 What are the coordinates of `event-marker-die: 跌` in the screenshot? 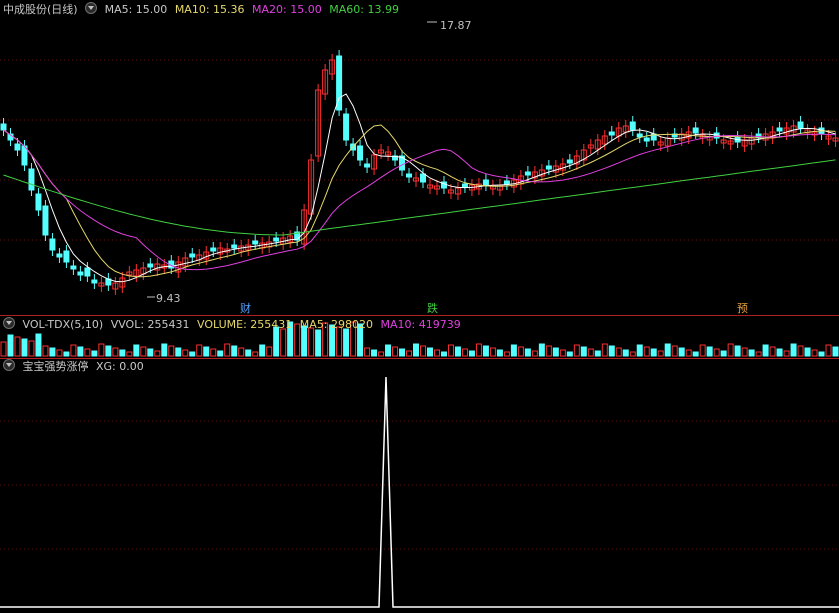 It's located at (432, 308).